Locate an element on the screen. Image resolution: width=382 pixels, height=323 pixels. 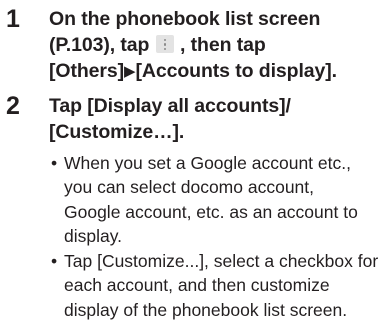
step-title-line: [Customize…]. is located at coordinates (117, 132).